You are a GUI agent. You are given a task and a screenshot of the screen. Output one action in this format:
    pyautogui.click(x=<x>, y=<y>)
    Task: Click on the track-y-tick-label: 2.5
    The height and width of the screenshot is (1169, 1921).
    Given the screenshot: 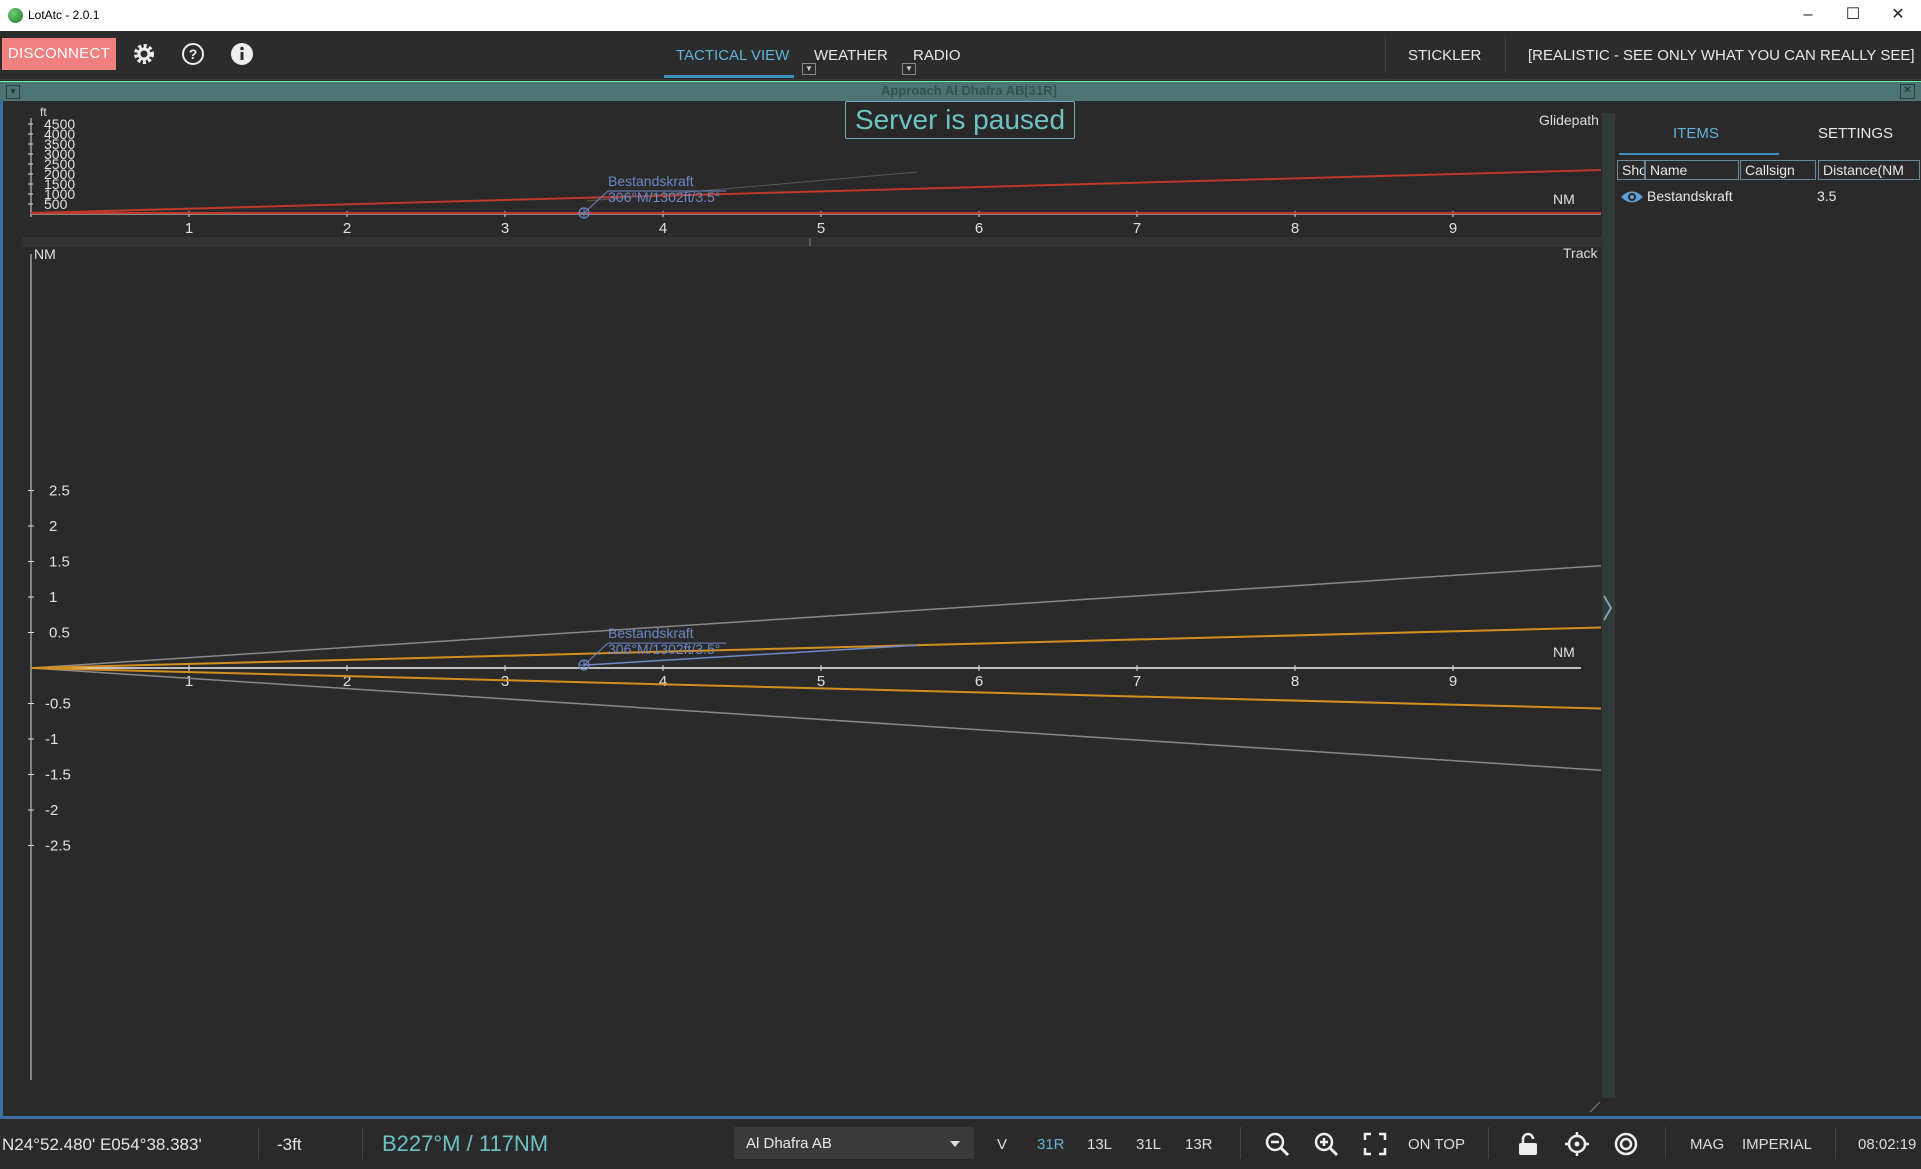 What is the action you would take?
    pyautogui.click(x=59, y=491)
    